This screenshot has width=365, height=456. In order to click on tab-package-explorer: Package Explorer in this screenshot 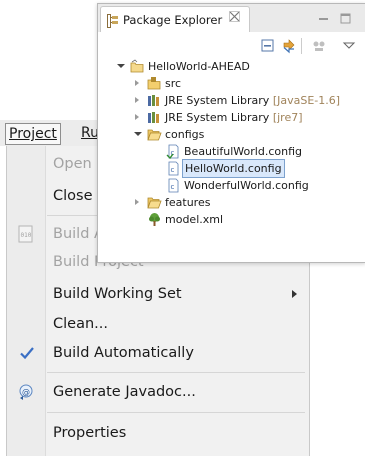, I will do `click(175, 19)`.